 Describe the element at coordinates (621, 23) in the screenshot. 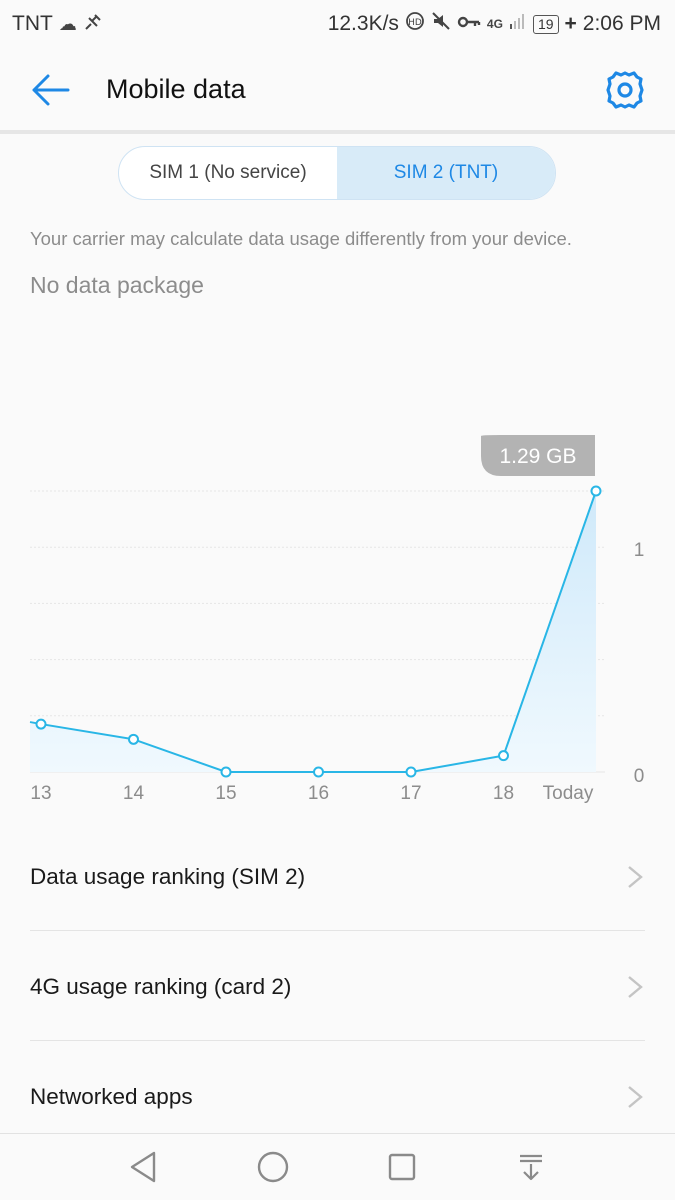

I see `clock: 2:06 PM` at that location.